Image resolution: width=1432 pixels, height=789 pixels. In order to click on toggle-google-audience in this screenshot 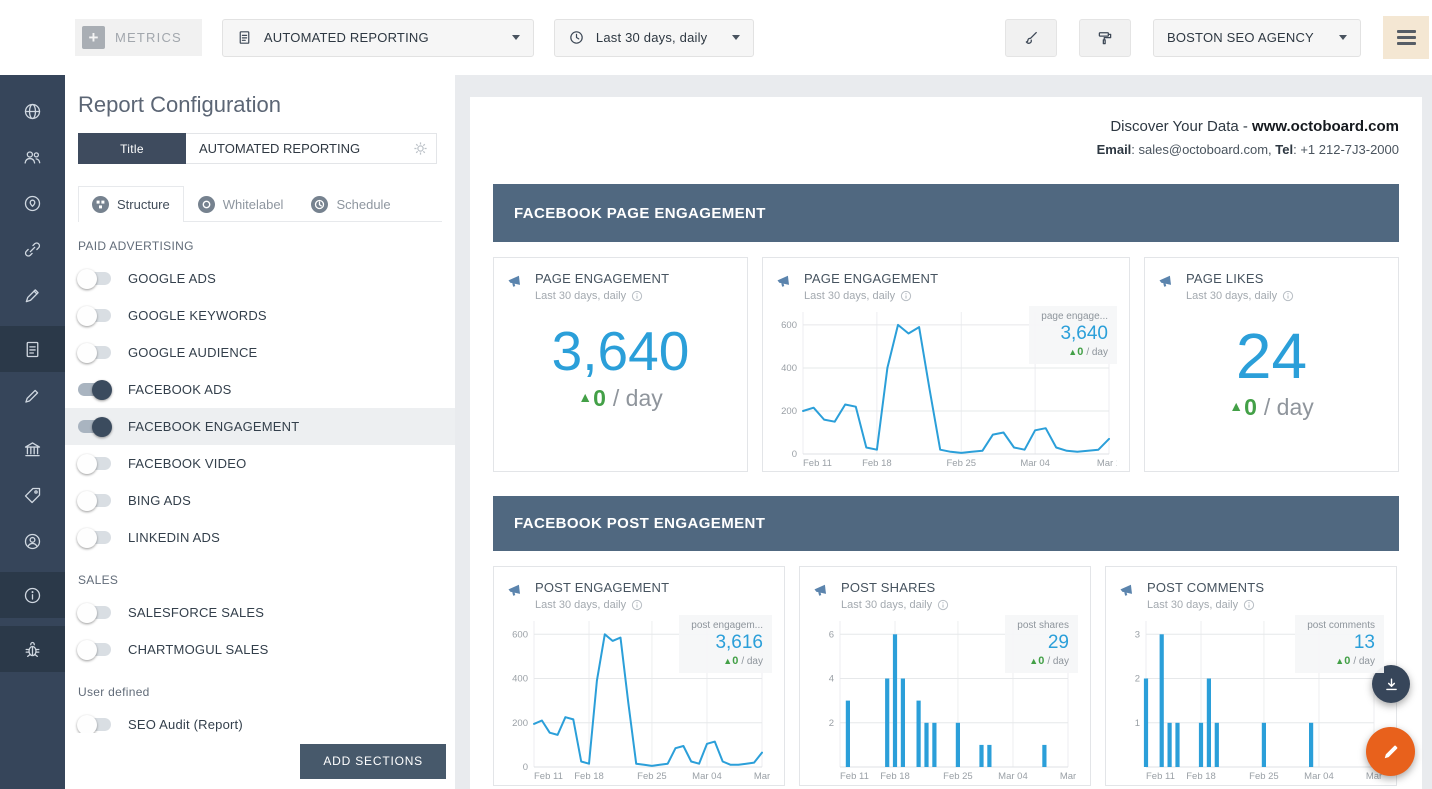, I will do `click(94, 352)`.